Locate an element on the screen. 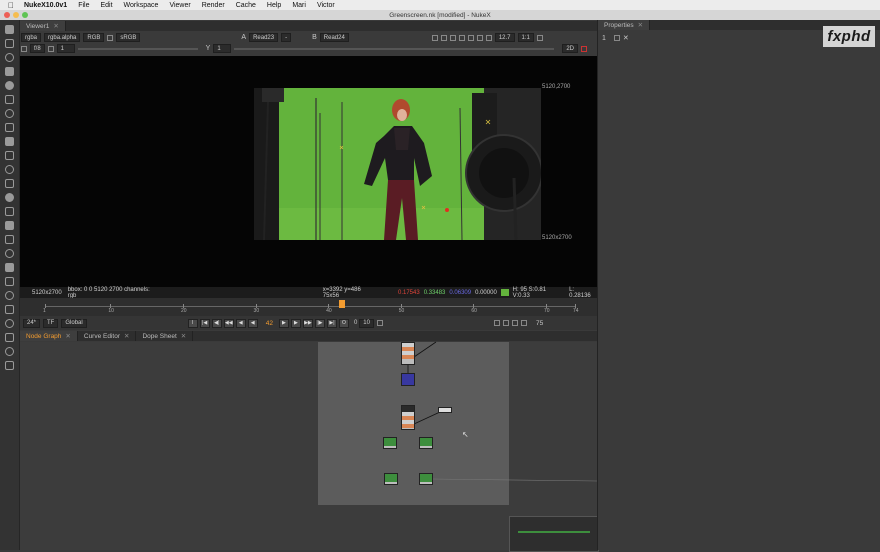 This screenshot has height=552, width=880. fxphd-logo: fxphd is located at coordinates (849, 36).